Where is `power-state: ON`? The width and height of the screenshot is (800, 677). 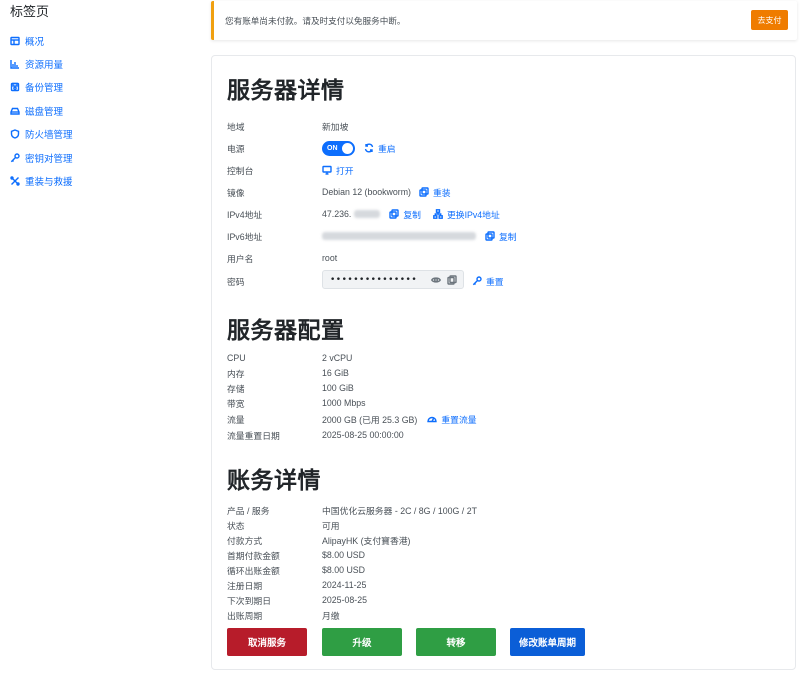 power-state: ON is located at coordinates (332, 148).